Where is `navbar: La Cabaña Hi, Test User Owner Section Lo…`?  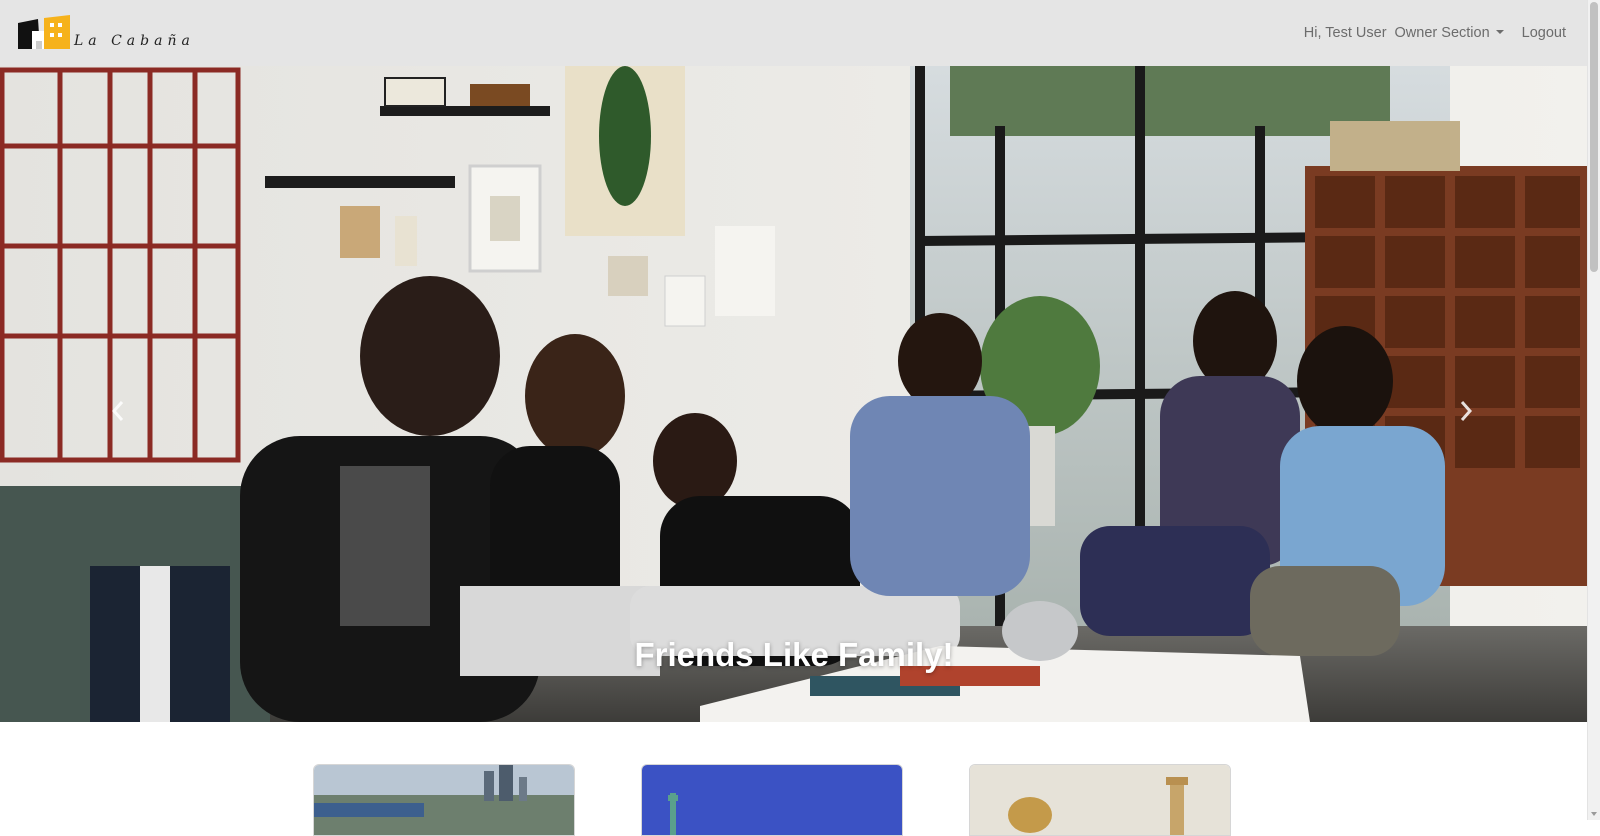 navbar: La Cabaña Hi, Test User Owner Section Lo… is located at coordinates (794, 33).